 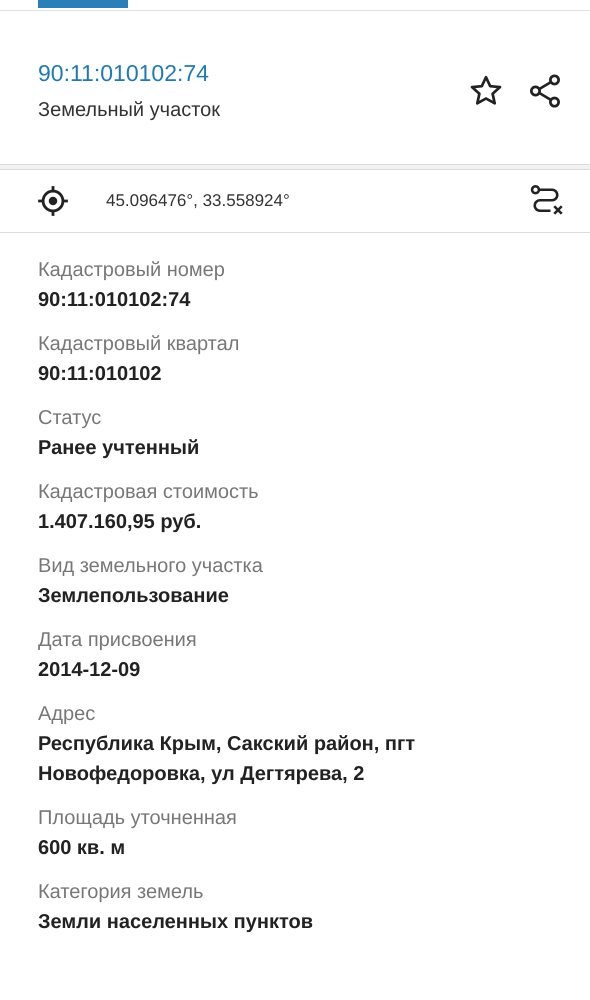 I want to click on field-label: Площадь уточненная, so click(x=138, y=818).